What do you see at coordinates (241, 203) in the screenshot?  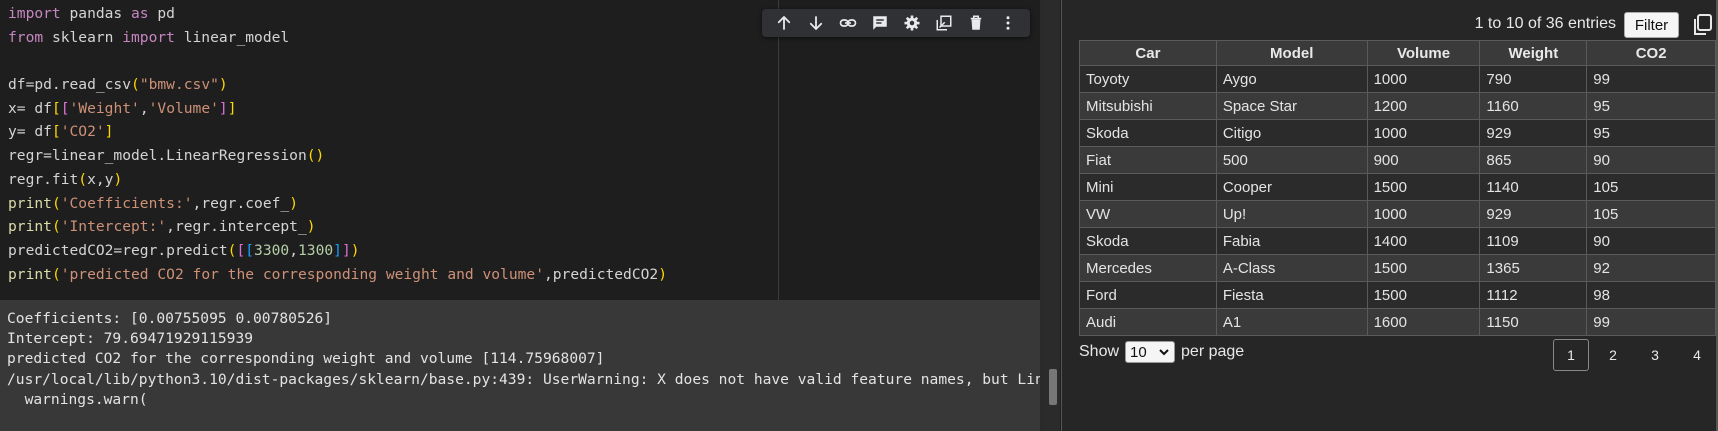 I see `code-token: ,regr.coef_` at bounding box center [241, 203].